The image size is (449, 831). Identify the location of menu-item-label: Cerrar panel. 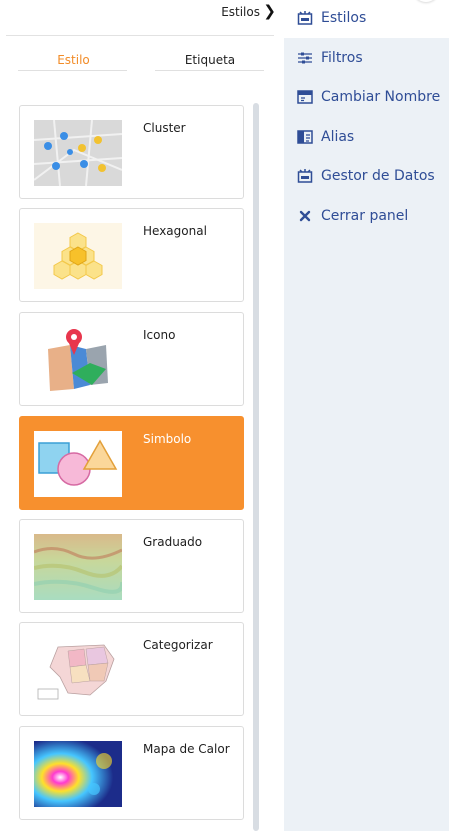
(365, 216).